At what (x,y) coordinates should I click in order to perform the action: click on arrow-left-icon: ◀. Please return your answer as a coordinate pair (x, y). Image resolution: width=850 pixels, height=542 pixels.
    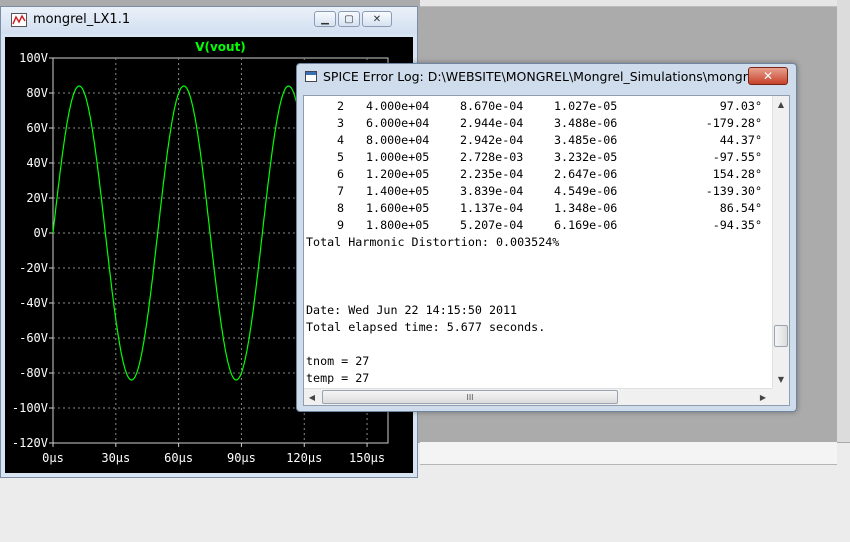
    Looking at the image, I should click on (312, 397).